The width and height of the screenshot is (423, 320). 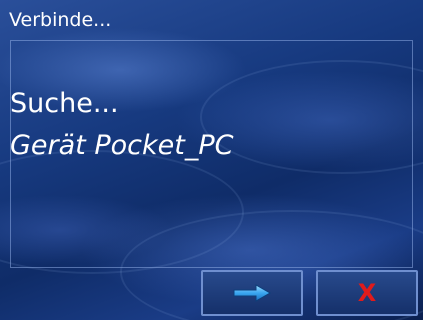 I want to click on next-button, so click(x=252, y=293).